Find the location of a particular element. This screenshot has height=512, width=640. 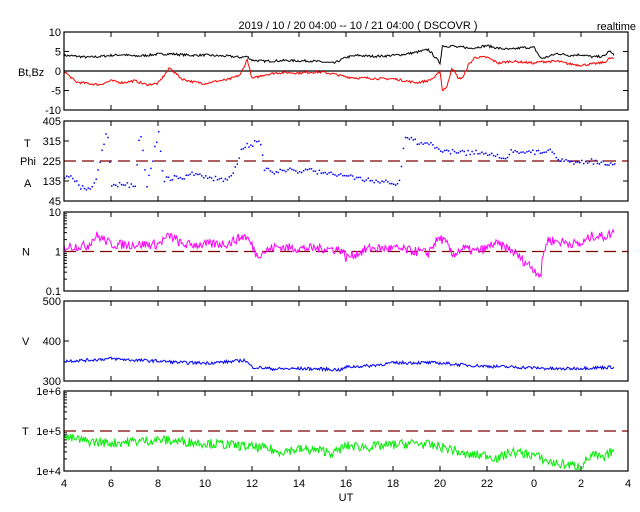

y-axis-label: T is located at coordinates (27, 144).